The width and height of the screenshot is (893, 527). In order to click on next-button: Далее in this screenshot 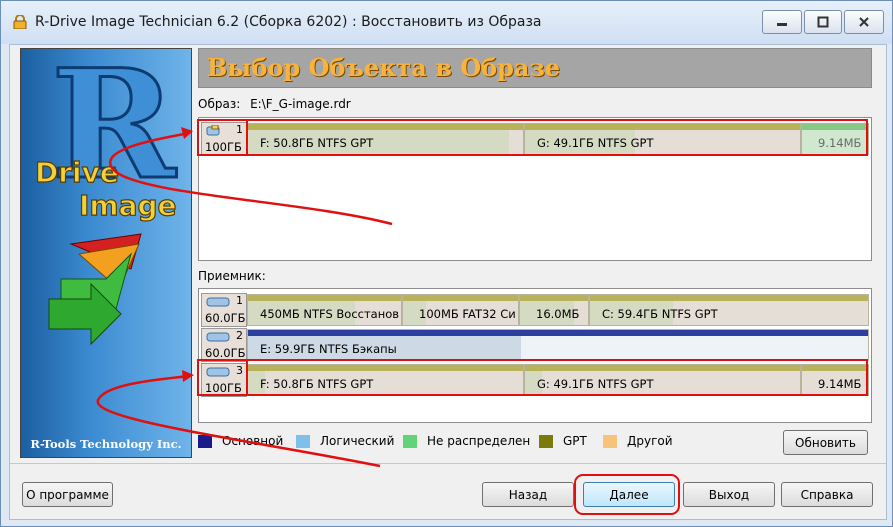, I will do `click(629, 494)`.